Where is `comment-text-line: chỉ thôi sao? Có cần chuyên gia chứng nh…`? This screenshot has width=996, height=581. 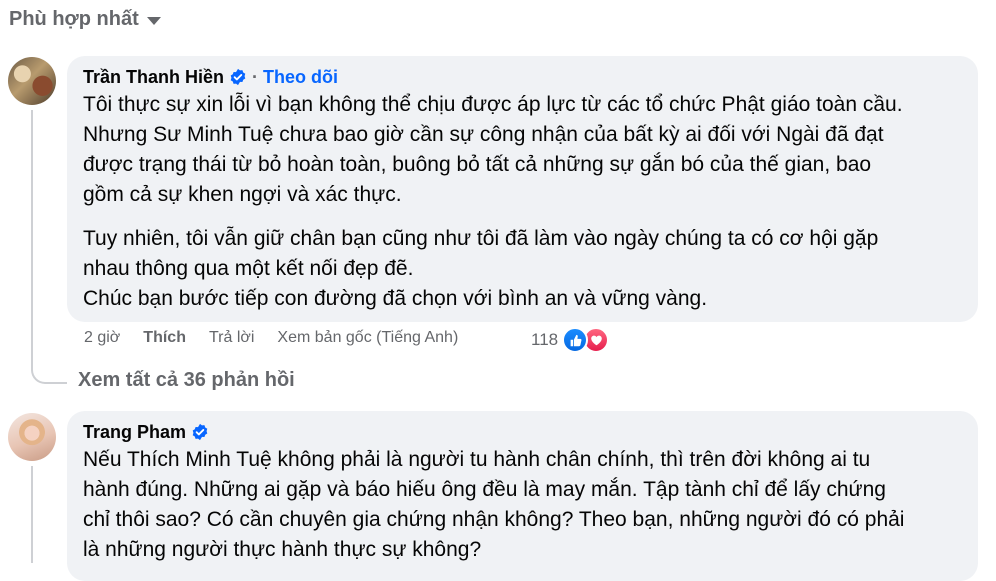
comment-text-line: chỉ thôi sao? Có cần chuyên gia chứng nh… is located at coordinates (494, 519).